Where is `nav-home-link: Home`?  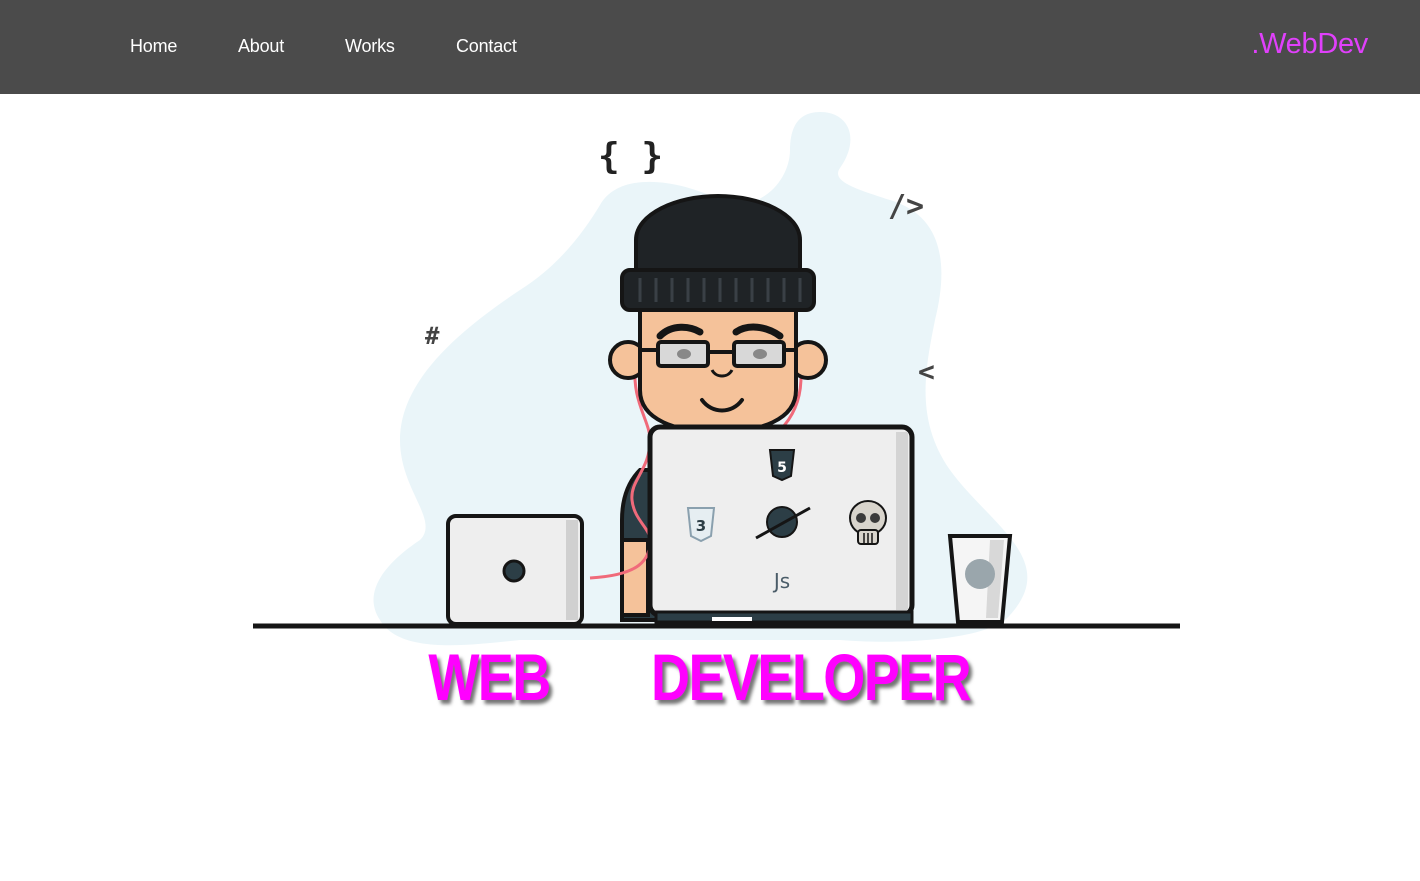 nav-home-link: Home is located at coordinates (153, 46).